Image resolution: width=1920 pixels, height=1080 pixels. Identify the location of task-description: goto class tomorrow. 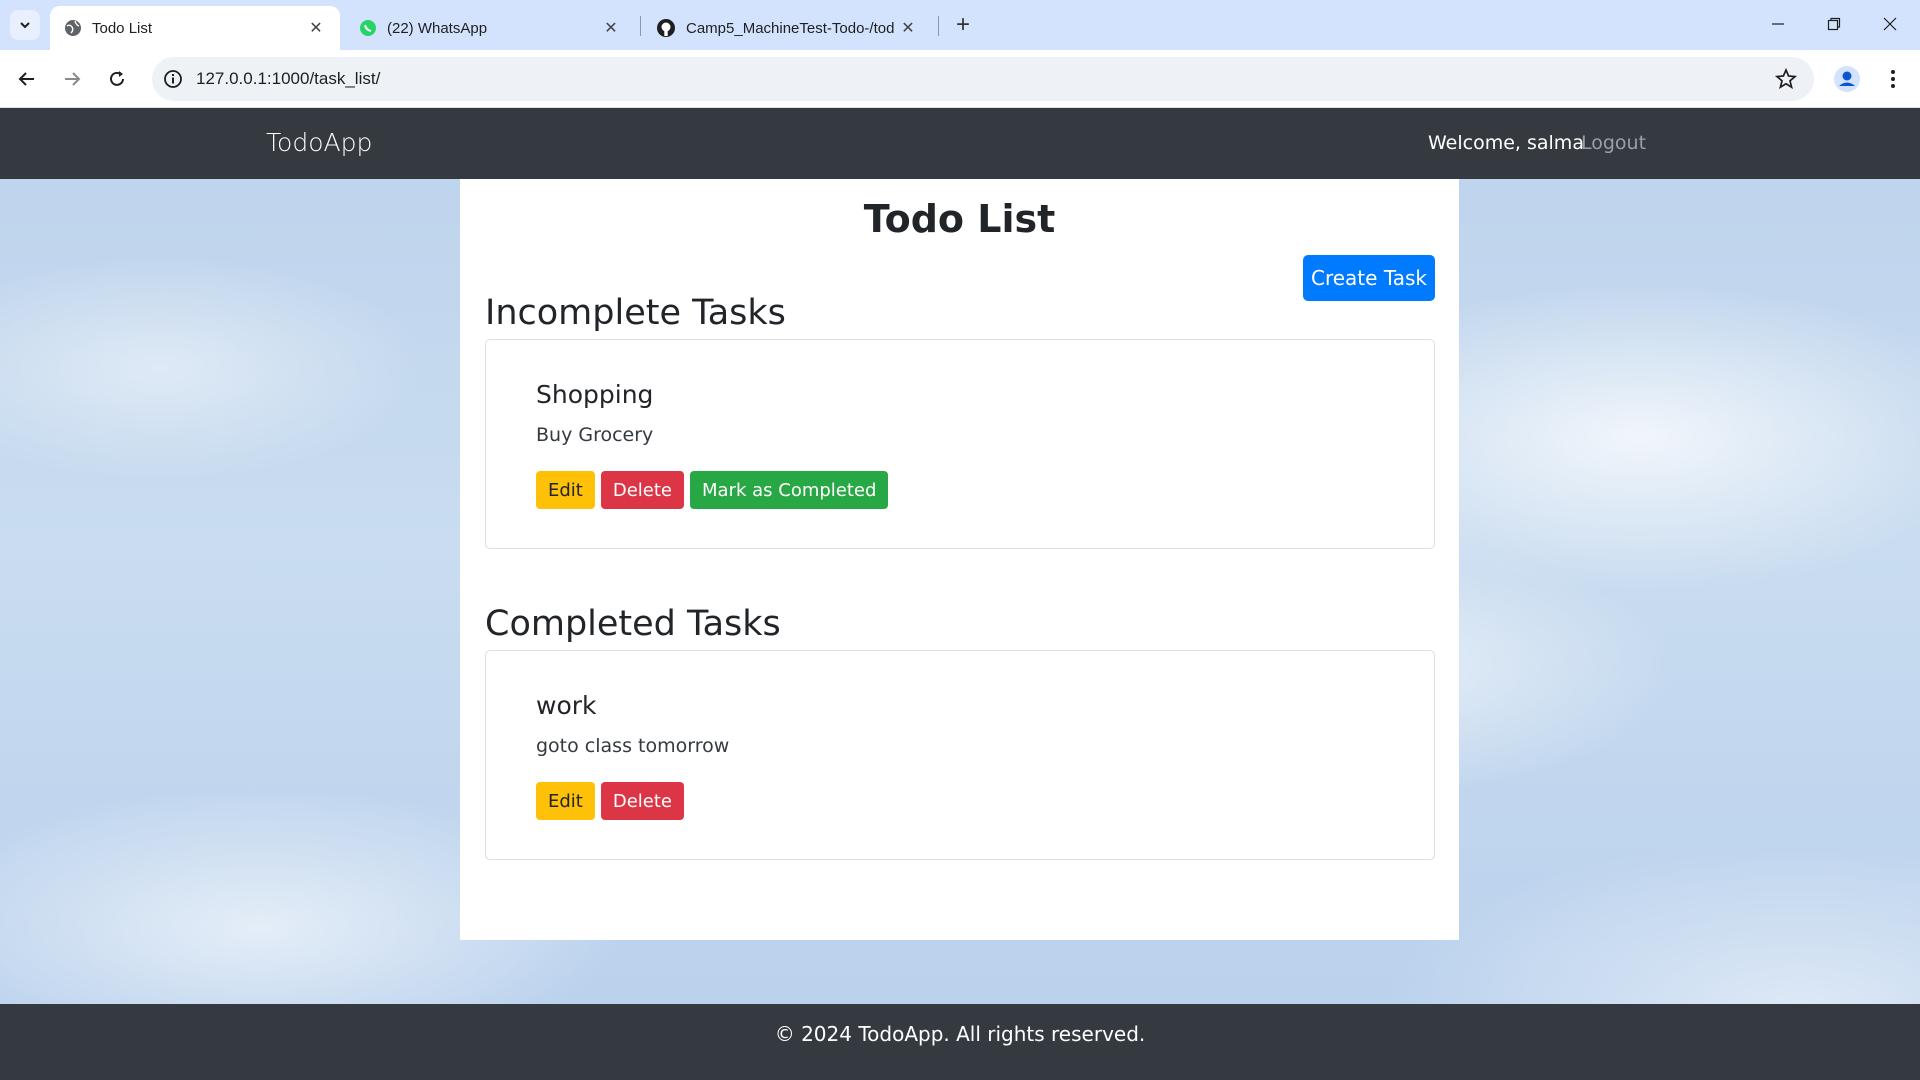
(633, 746).